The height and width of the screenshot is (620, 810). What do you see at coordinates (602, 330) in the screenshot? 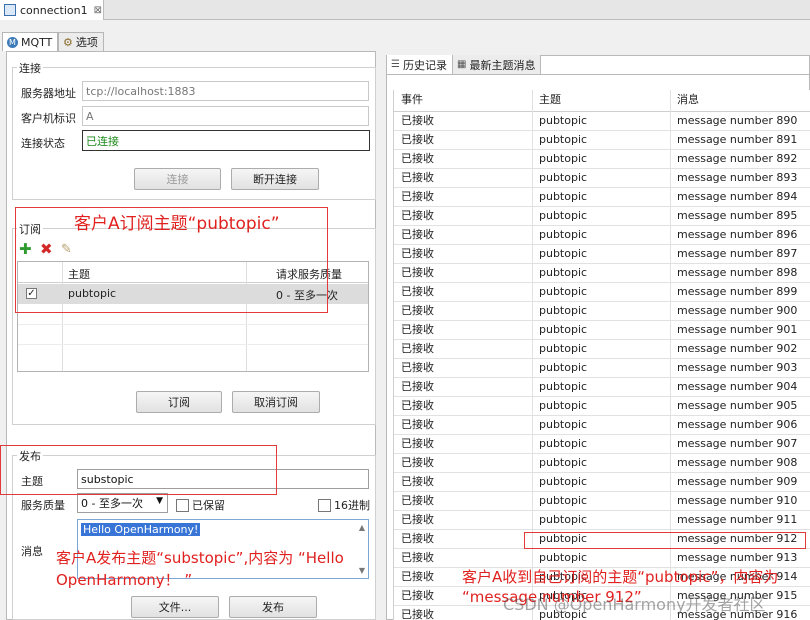
I see `table-row: 已接收 pubtopic message number 901` at bounding box center [602, 330].